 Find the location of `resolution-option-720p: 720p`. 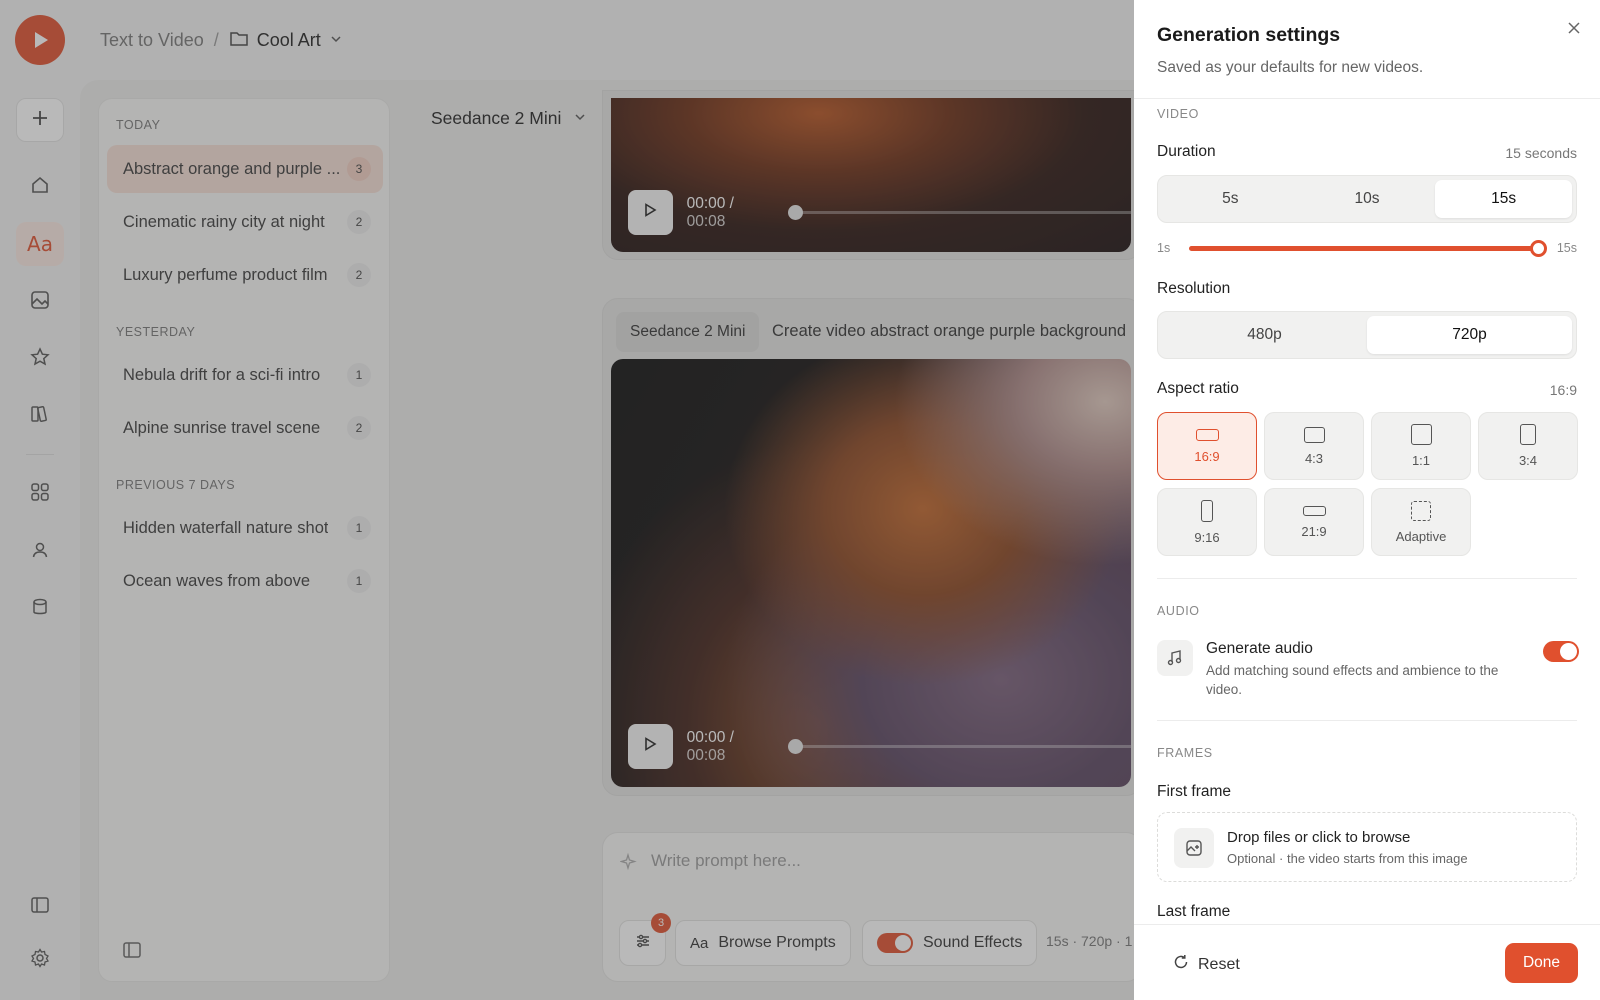

resolution-option-720p: 720p is located at coordinates (1469, 335).